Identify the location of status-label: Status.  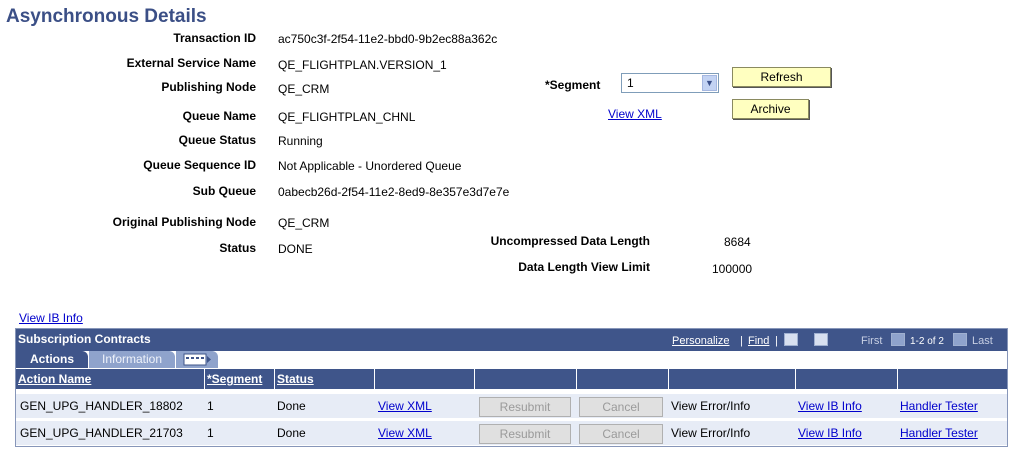
(237, 248).